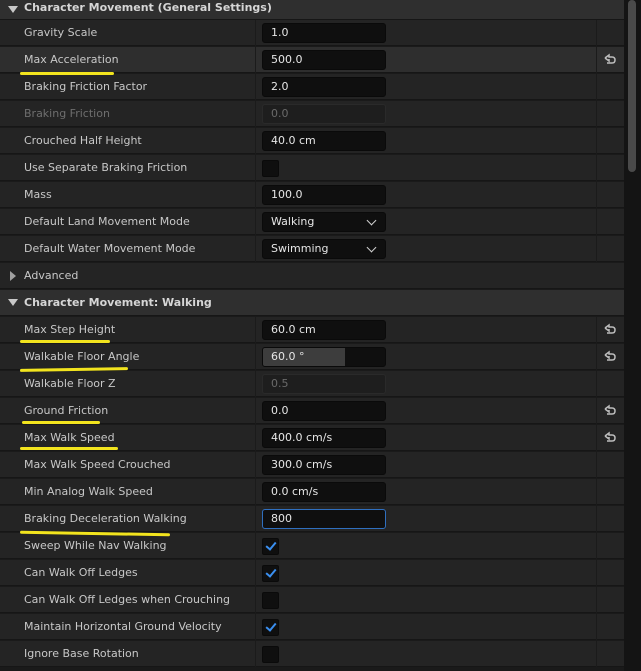 This screenshot has height=671, width=641. I want to click on property-row-crouched-half-height: Crouched Half Height 40.0 cm, so click(312, 141).